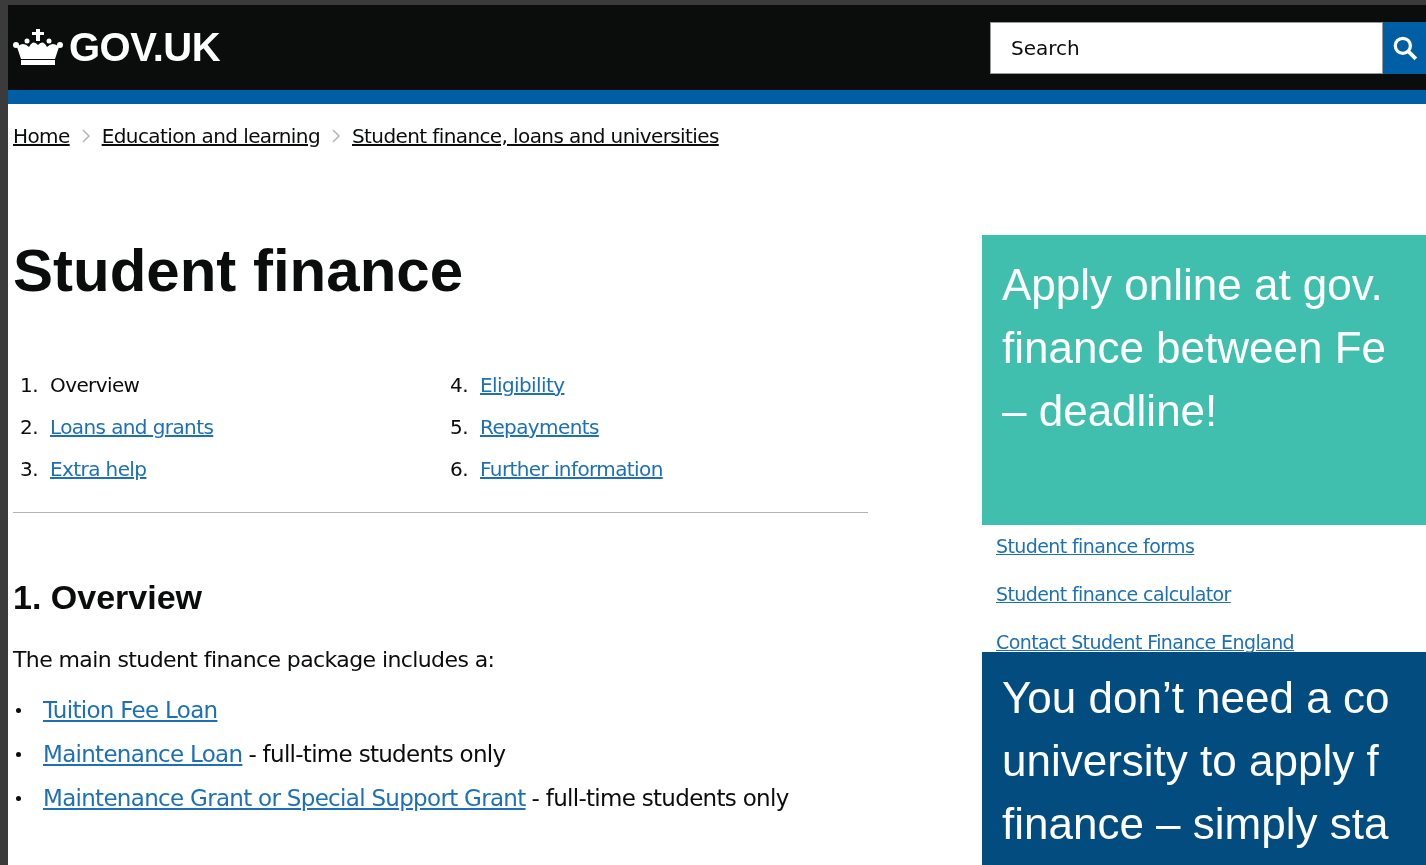 This screenshot has width=1426, height=865. What do you see at coordinates (539, 427) in the screenshot?
I see `contents-link: Repayments` at bounding box center [539, 427].